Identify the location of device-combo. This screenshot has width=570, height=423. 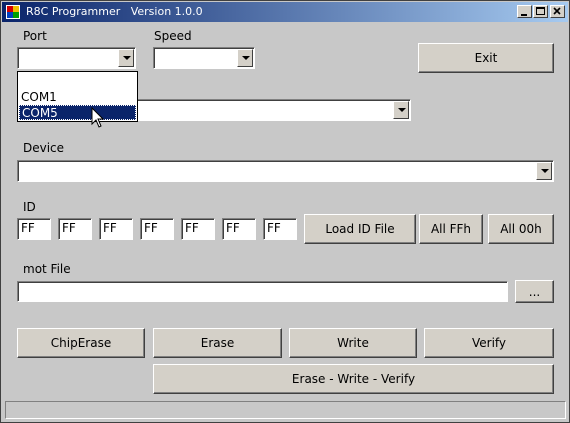
(285, 171).